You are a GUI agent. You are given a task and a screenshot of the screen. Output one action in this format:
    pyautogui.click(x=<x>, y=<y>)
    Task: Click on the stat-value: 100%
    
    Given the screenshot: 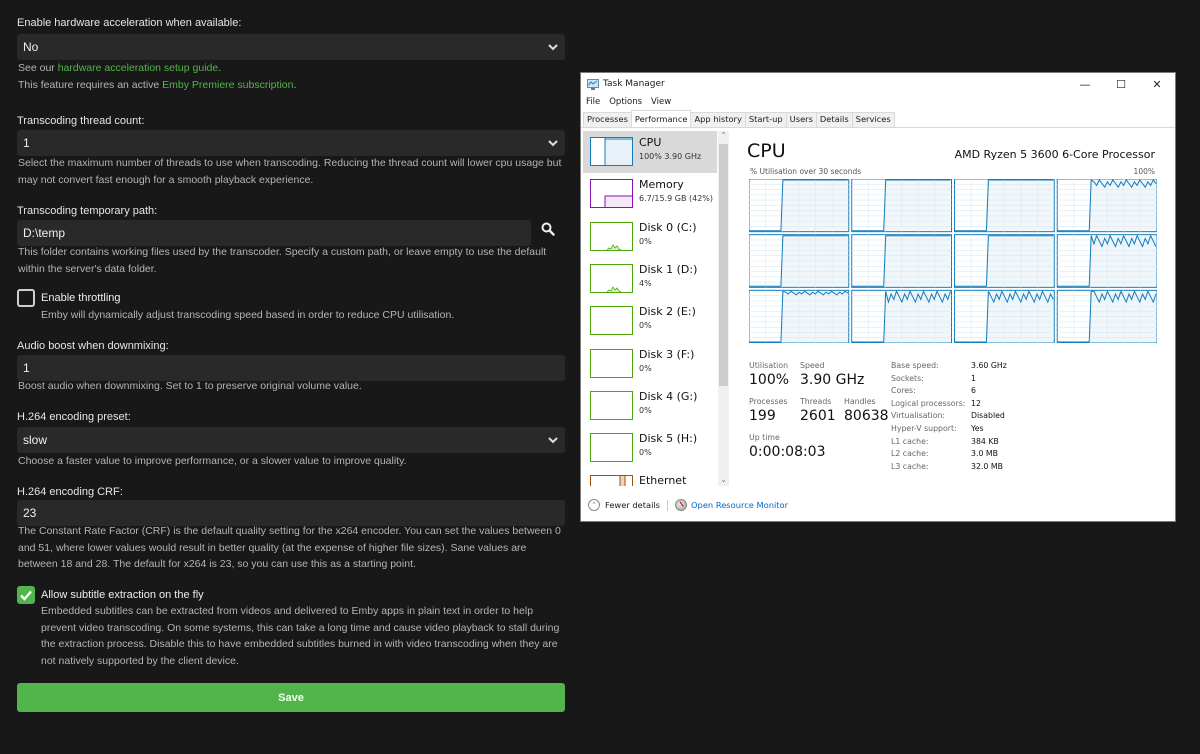 What is the action you would take?
    pyautogui.click(x=769, y=380)
    